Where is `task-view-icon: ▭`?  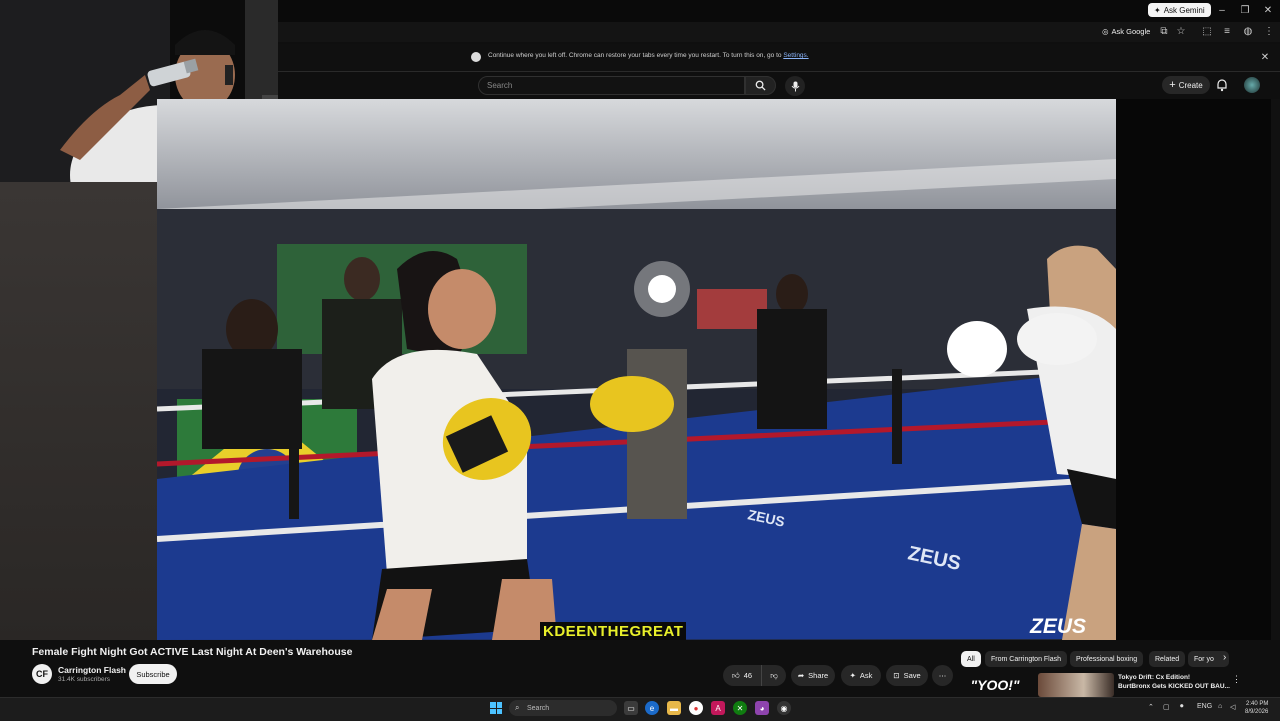 task-view-icon: ▭ is located at coordinates (631, 708).